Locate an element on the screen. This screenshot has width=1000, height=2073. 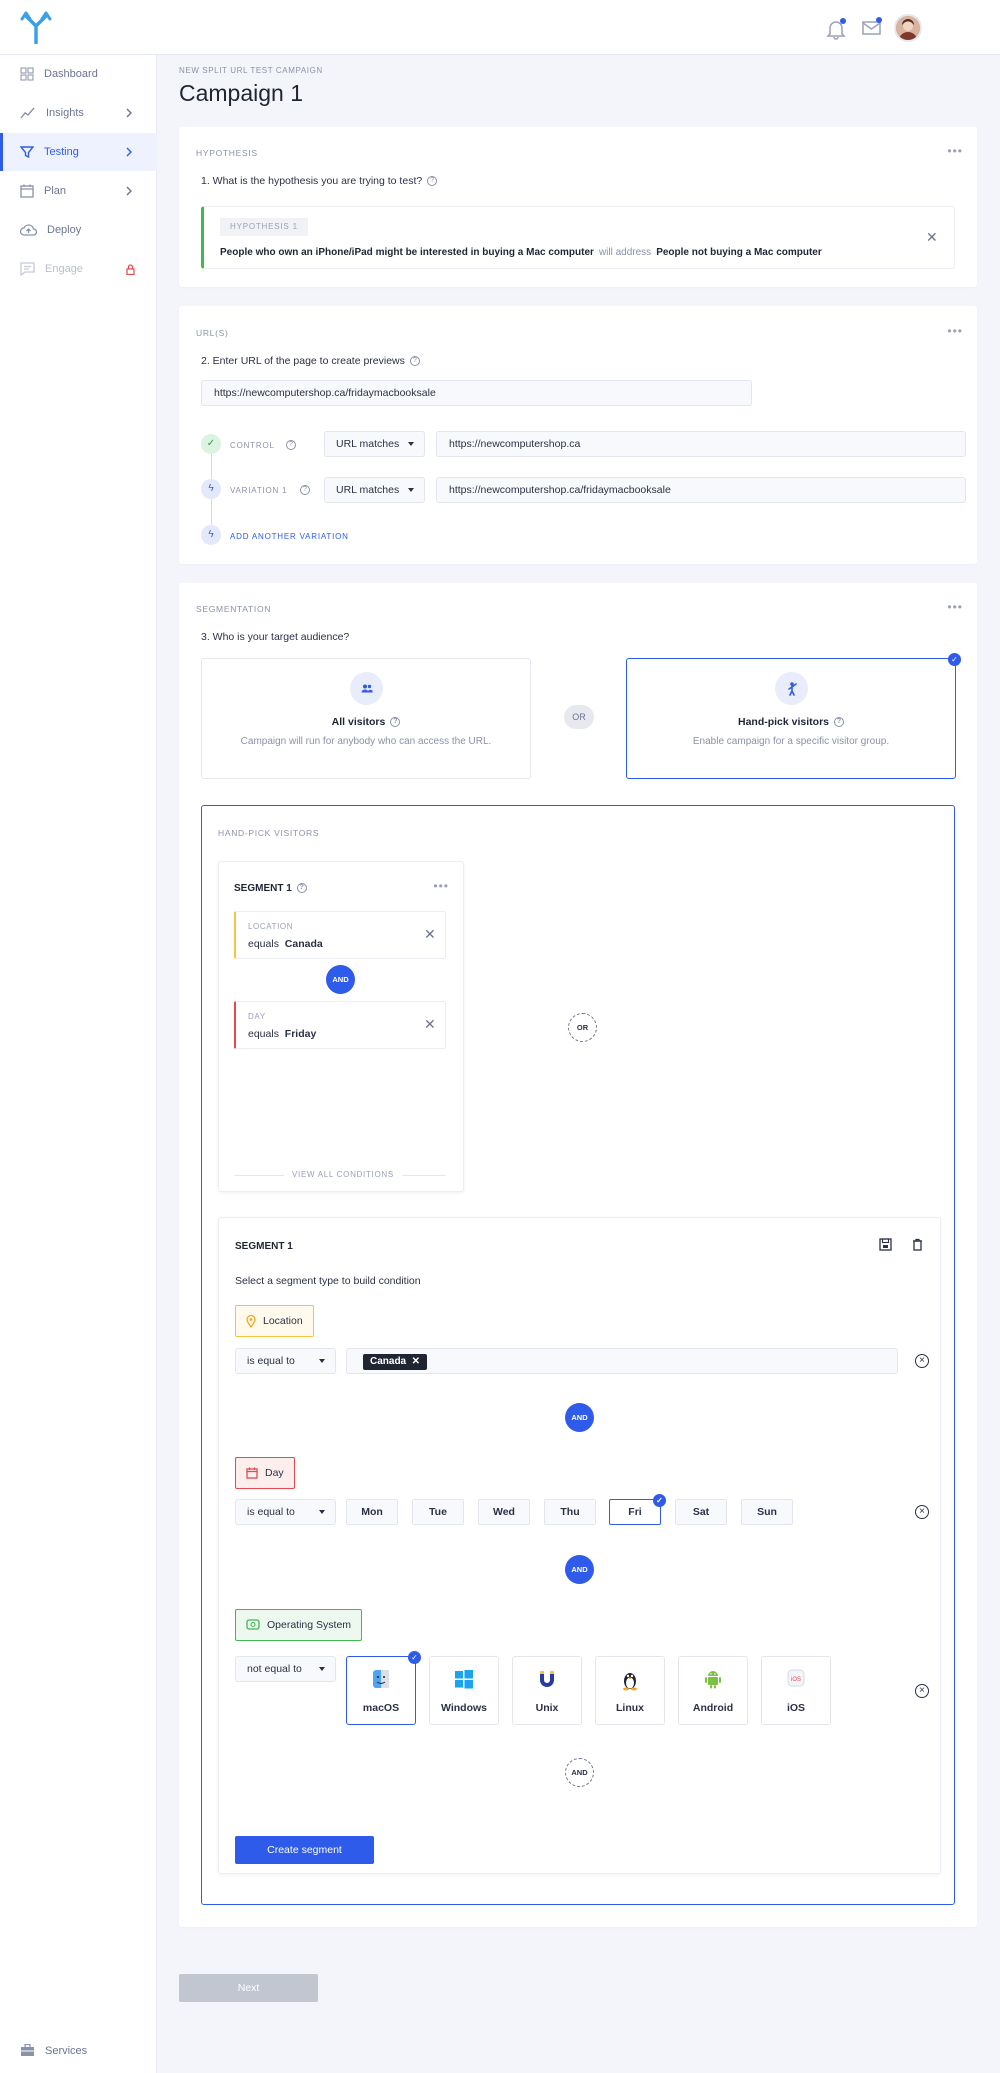
bolt-icon: ϟ is located at coordinates (211, 489).